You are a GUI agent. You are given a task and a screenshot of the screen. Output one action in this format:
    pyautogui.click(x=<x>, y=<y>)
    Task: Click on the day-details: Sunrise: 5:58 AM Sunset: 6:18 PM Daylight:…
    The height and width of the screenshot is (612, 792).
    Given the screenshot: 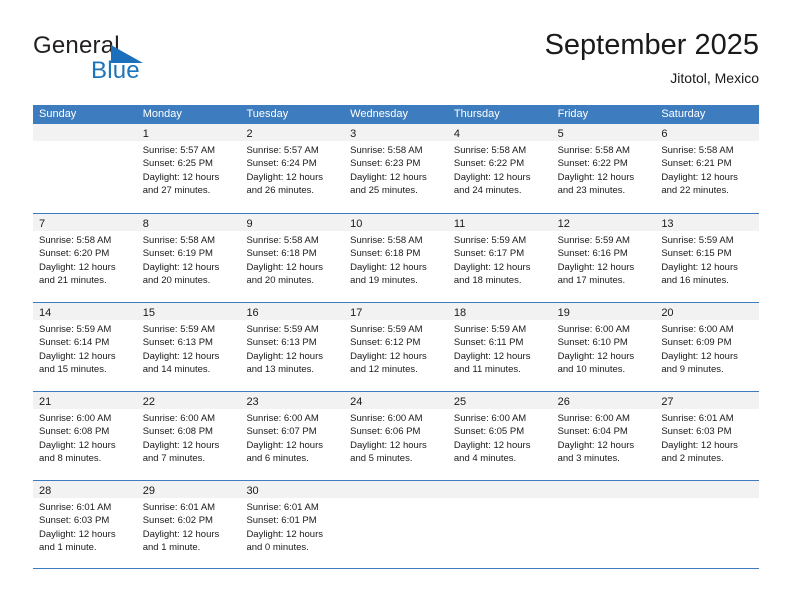 What is the action you would take?
    pyautogui.click(x=292, y=259)
    